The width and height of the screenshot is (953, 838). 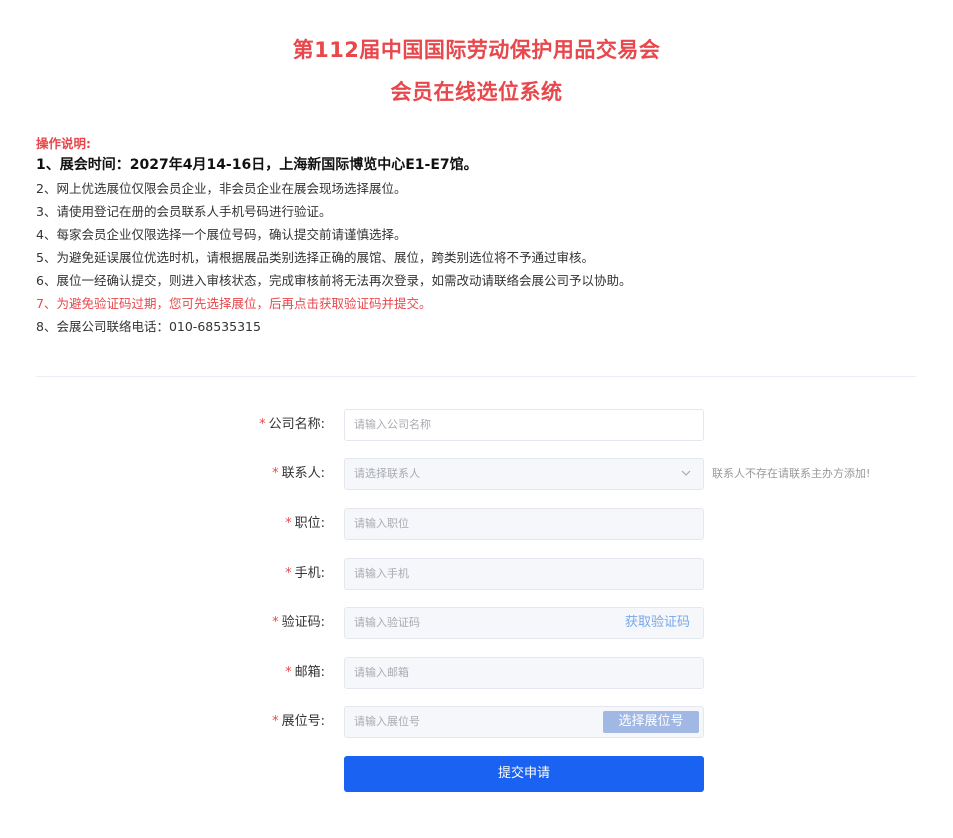 What do you see at coordinates (524, 474) in the screenshot?
I see `contact-select: 请选择联系人` at bounding box center [524, 474].